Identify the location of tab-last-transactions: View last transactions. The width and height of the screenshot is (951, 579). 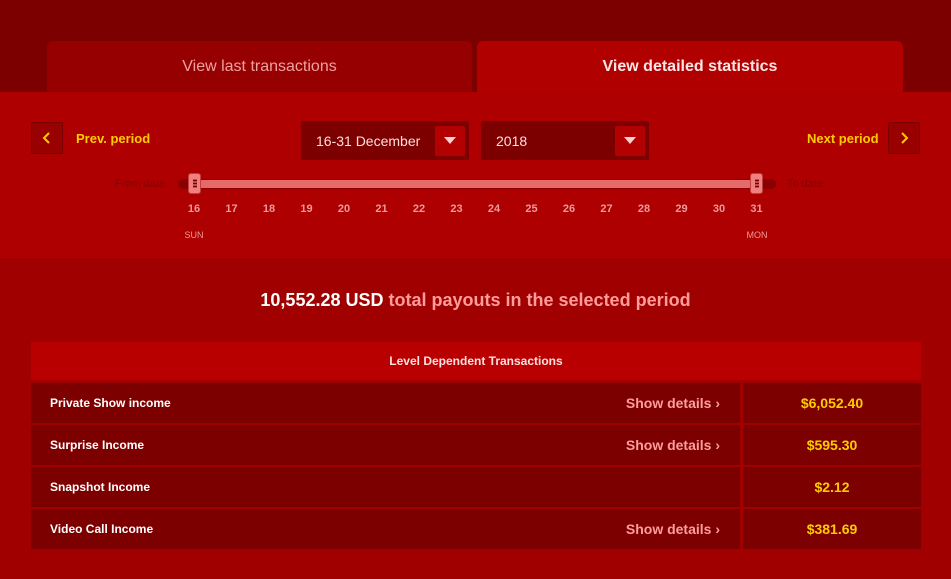
(259, 66).